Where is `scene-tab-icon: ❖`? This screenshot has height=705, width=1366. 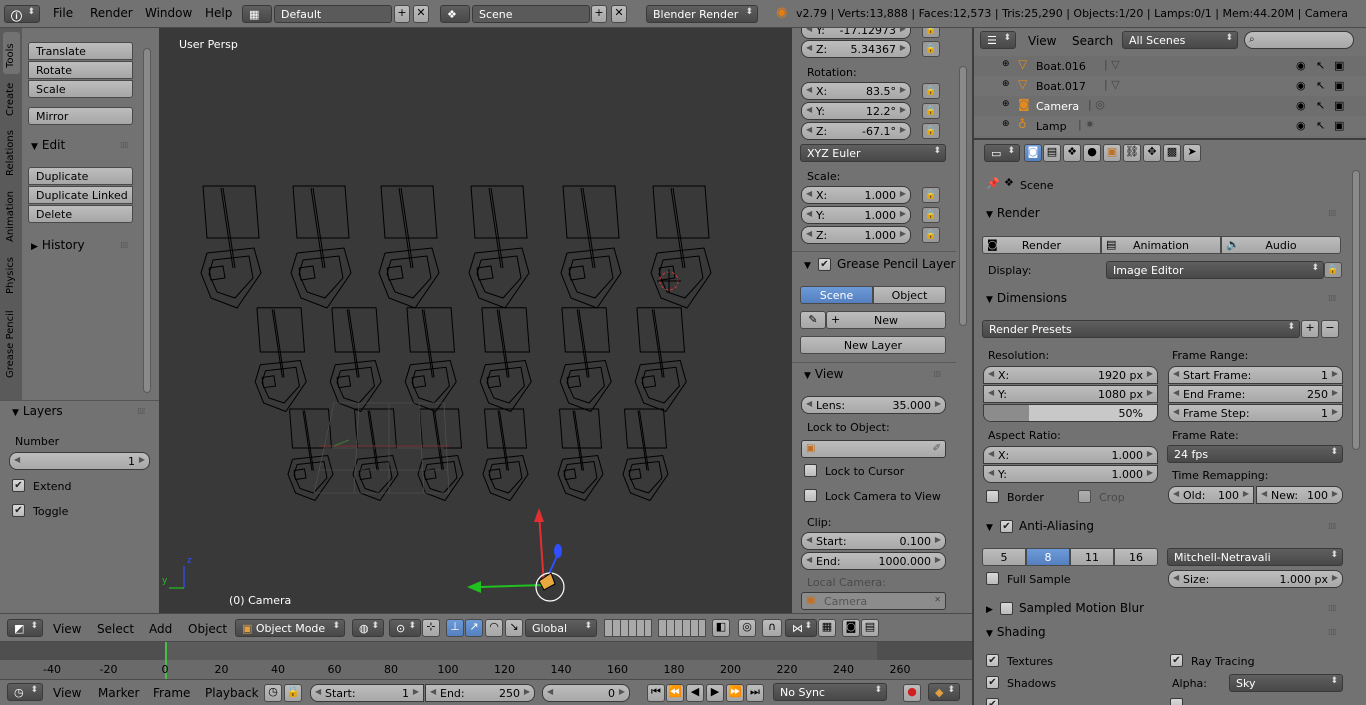
scene-tab-icon: ❖ is located at coordinates (1072, 153).